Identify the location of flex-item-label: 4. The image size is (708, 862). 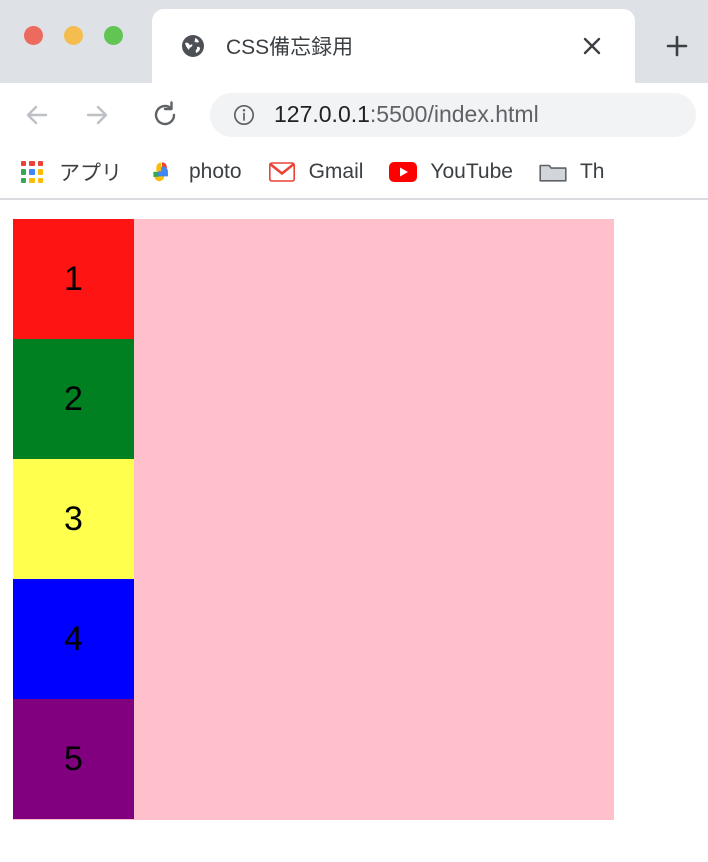
(73, 638).